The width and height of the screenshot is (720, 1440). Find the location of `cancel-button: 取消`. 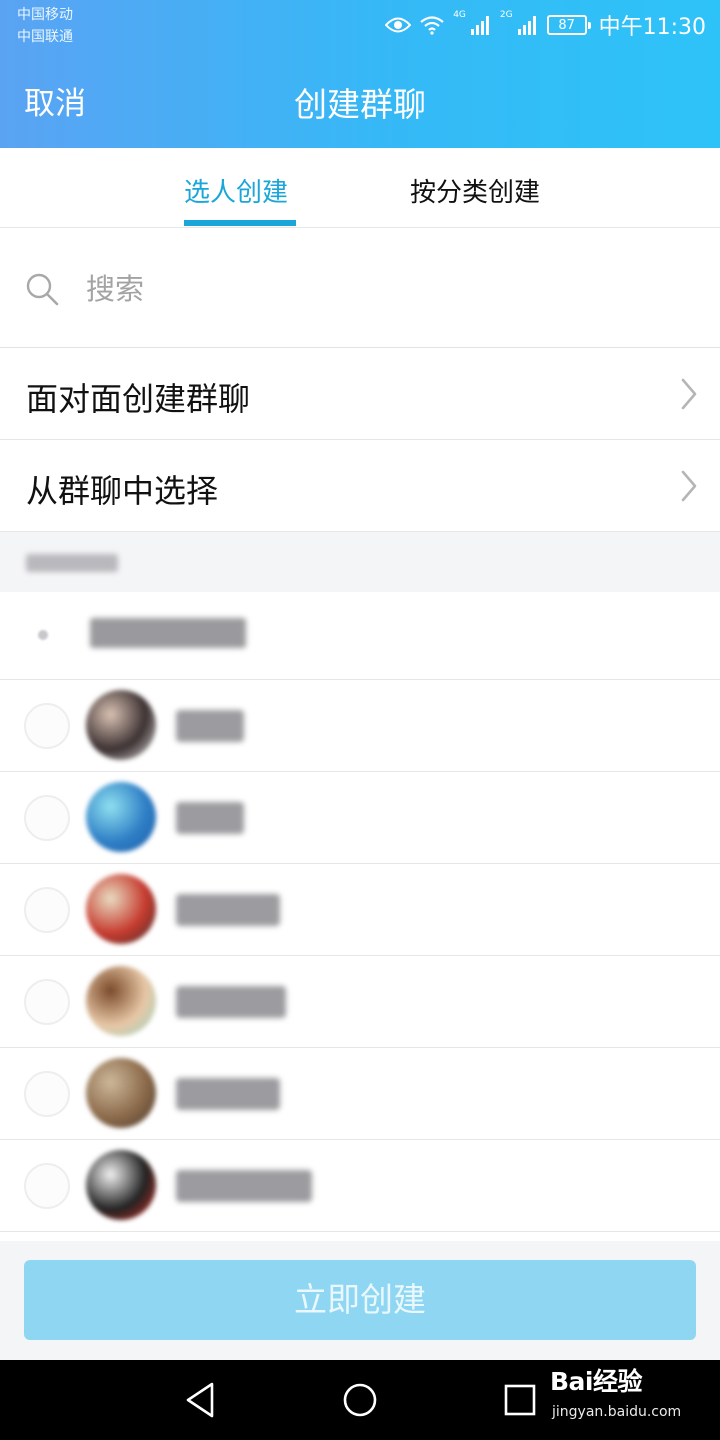

cancel-button: 取消 is located at coordinates (55, 100).